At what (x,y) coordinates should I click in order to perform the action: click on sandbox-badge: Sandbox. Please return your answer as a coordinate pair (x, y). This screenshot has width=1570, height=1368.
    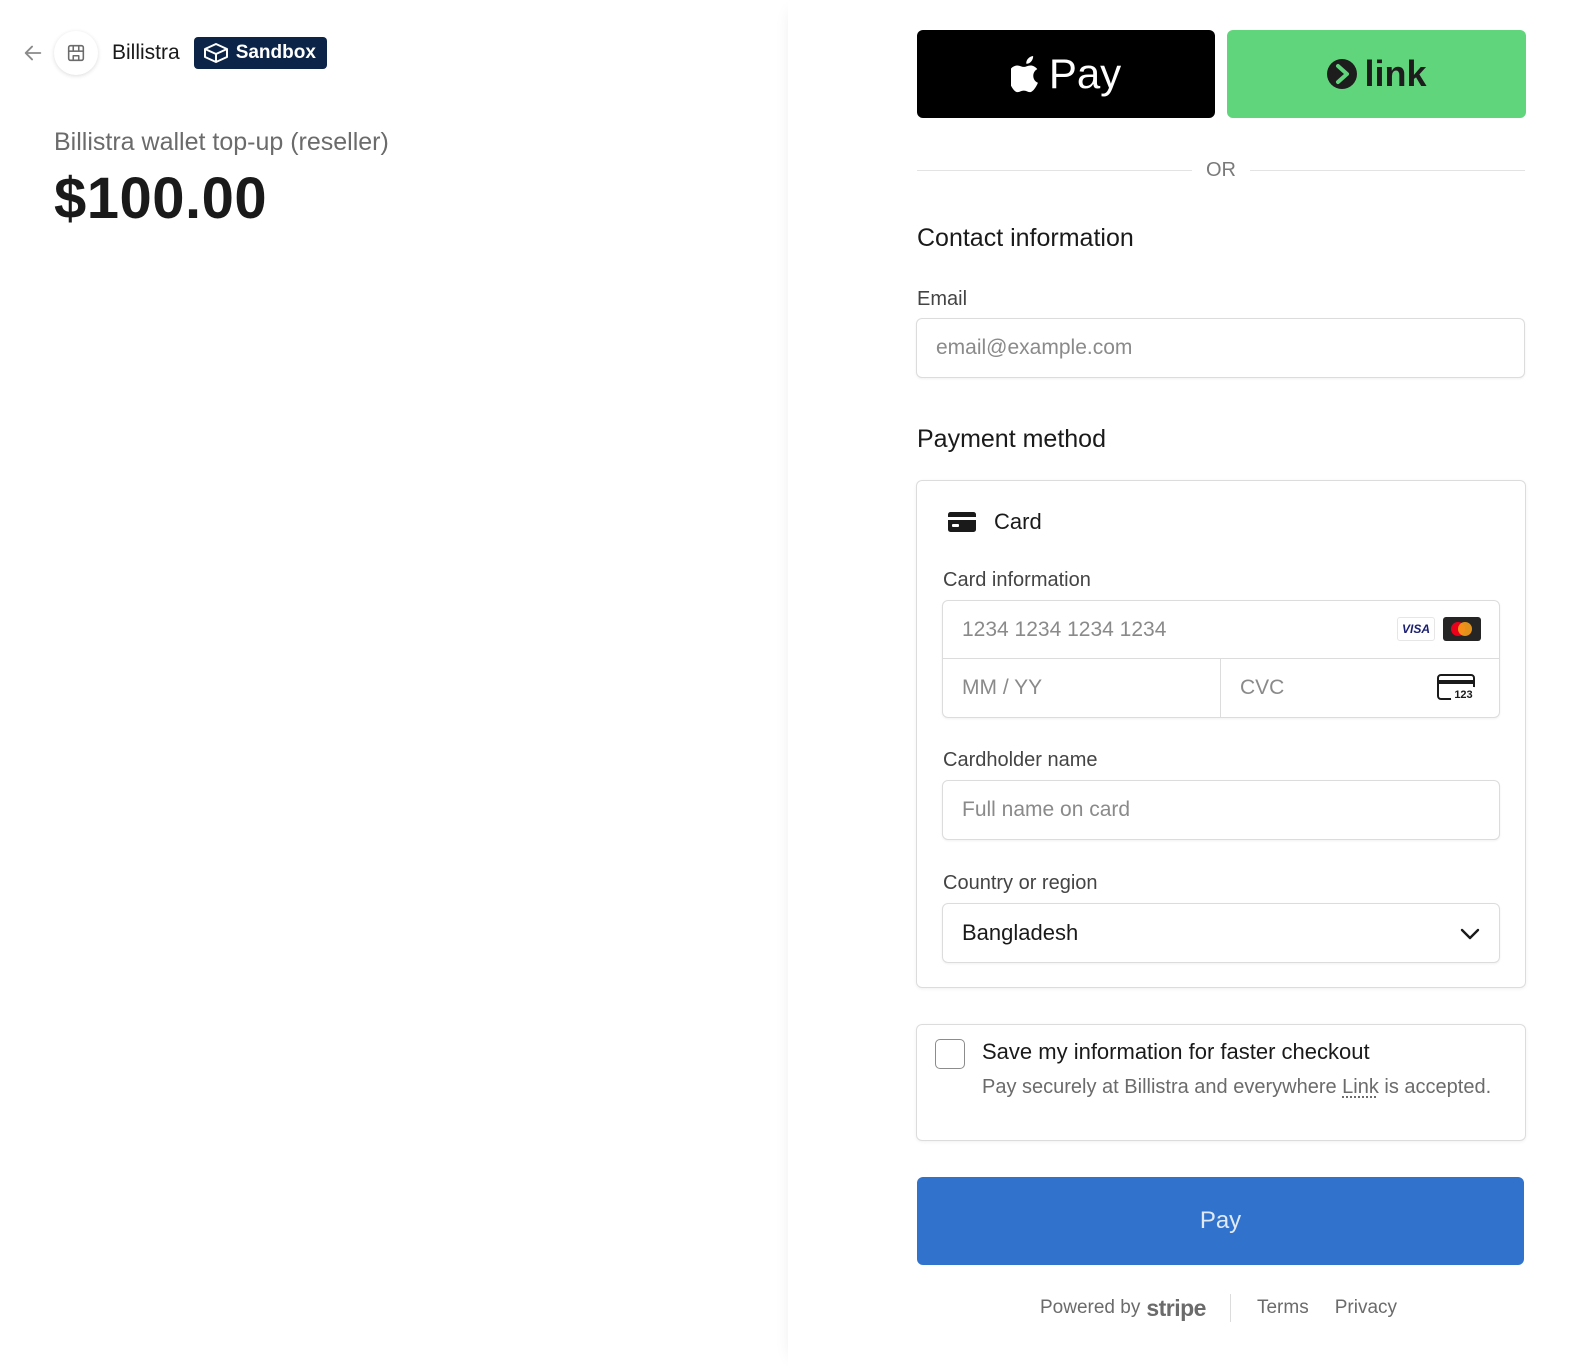
    Looking at the image, I should click on (260, 53).